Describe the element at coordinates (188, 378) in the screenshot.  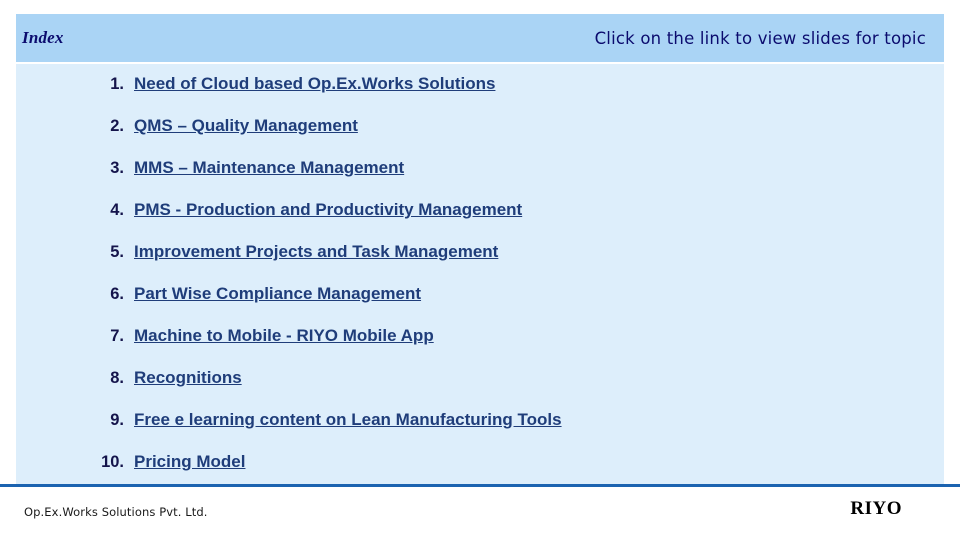
I see `index-link-8: Recognitions` at that location.